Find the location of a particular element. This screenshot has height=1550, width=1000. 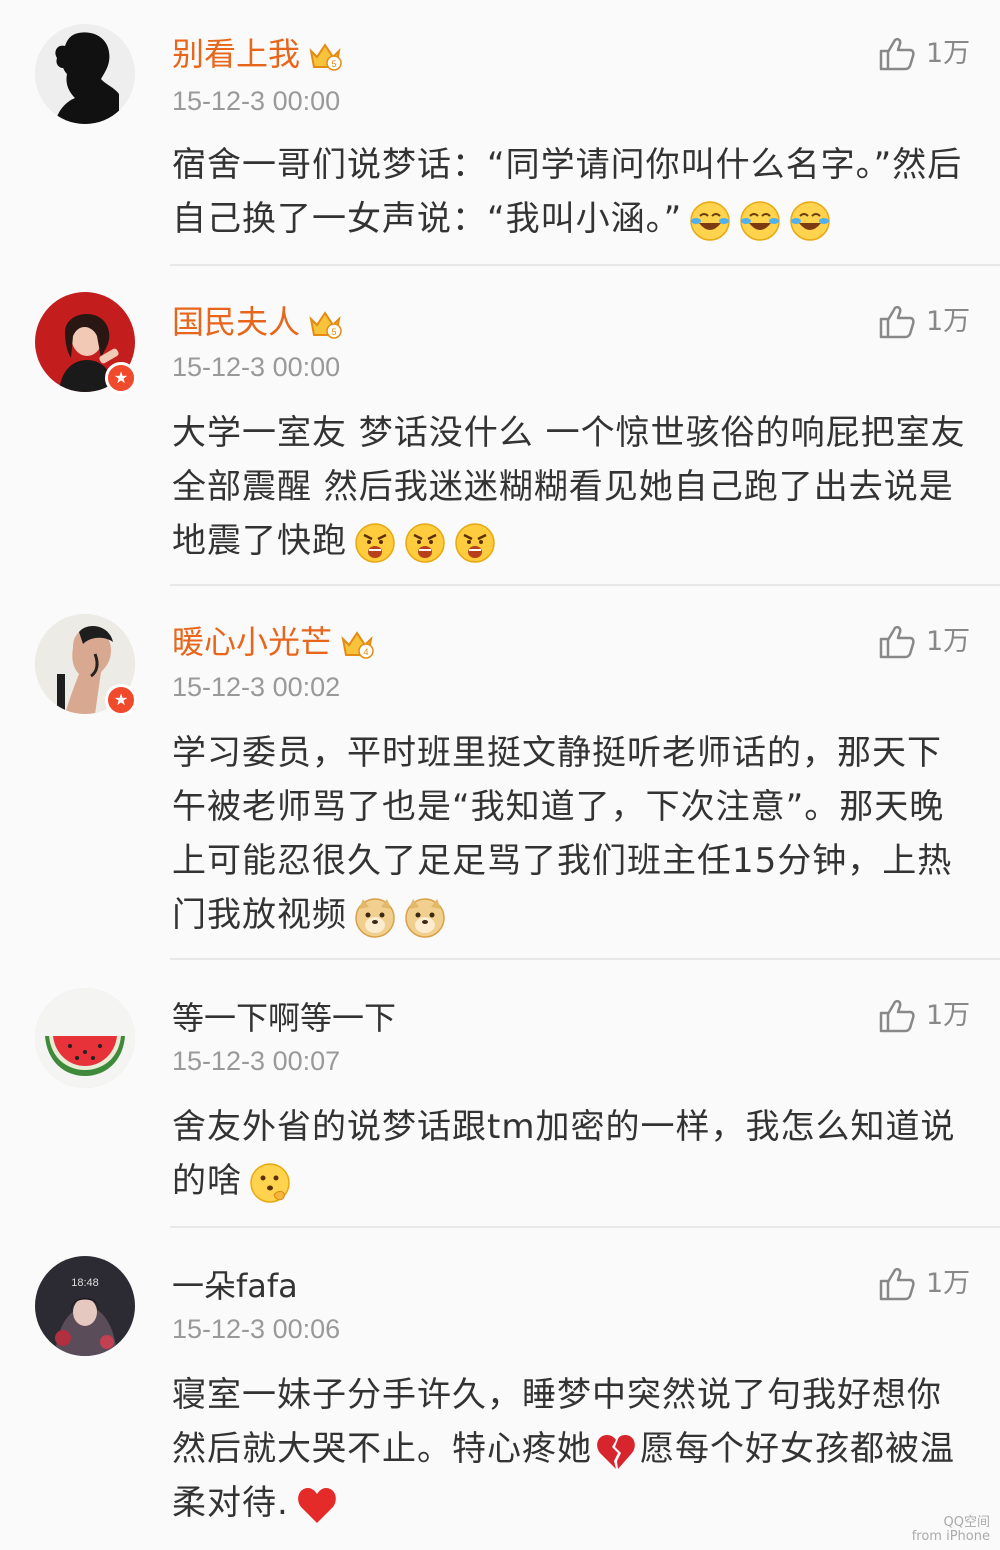

comment-text: 宿舍一哥们说梦话：“同学请问你叫什么名字。”然后自己换了一女声说：“我叫小涵。” is located at coordinates (572, 192).